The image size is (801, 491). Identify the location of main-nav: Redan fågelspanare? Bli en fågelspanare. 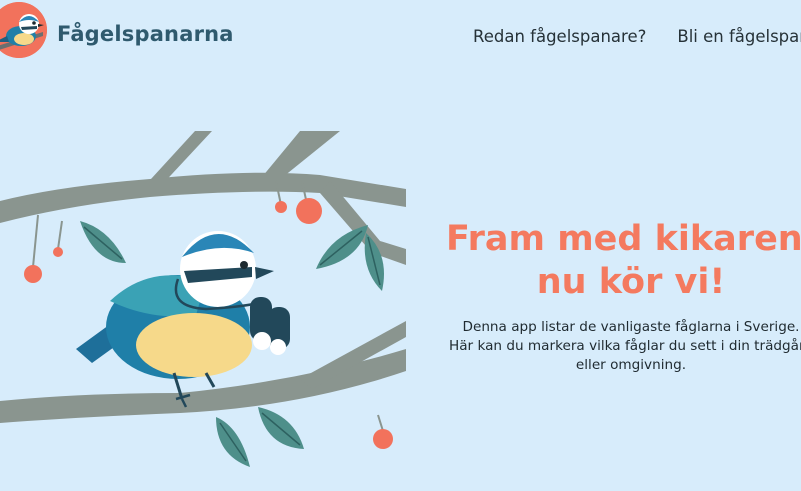
(637, 36).